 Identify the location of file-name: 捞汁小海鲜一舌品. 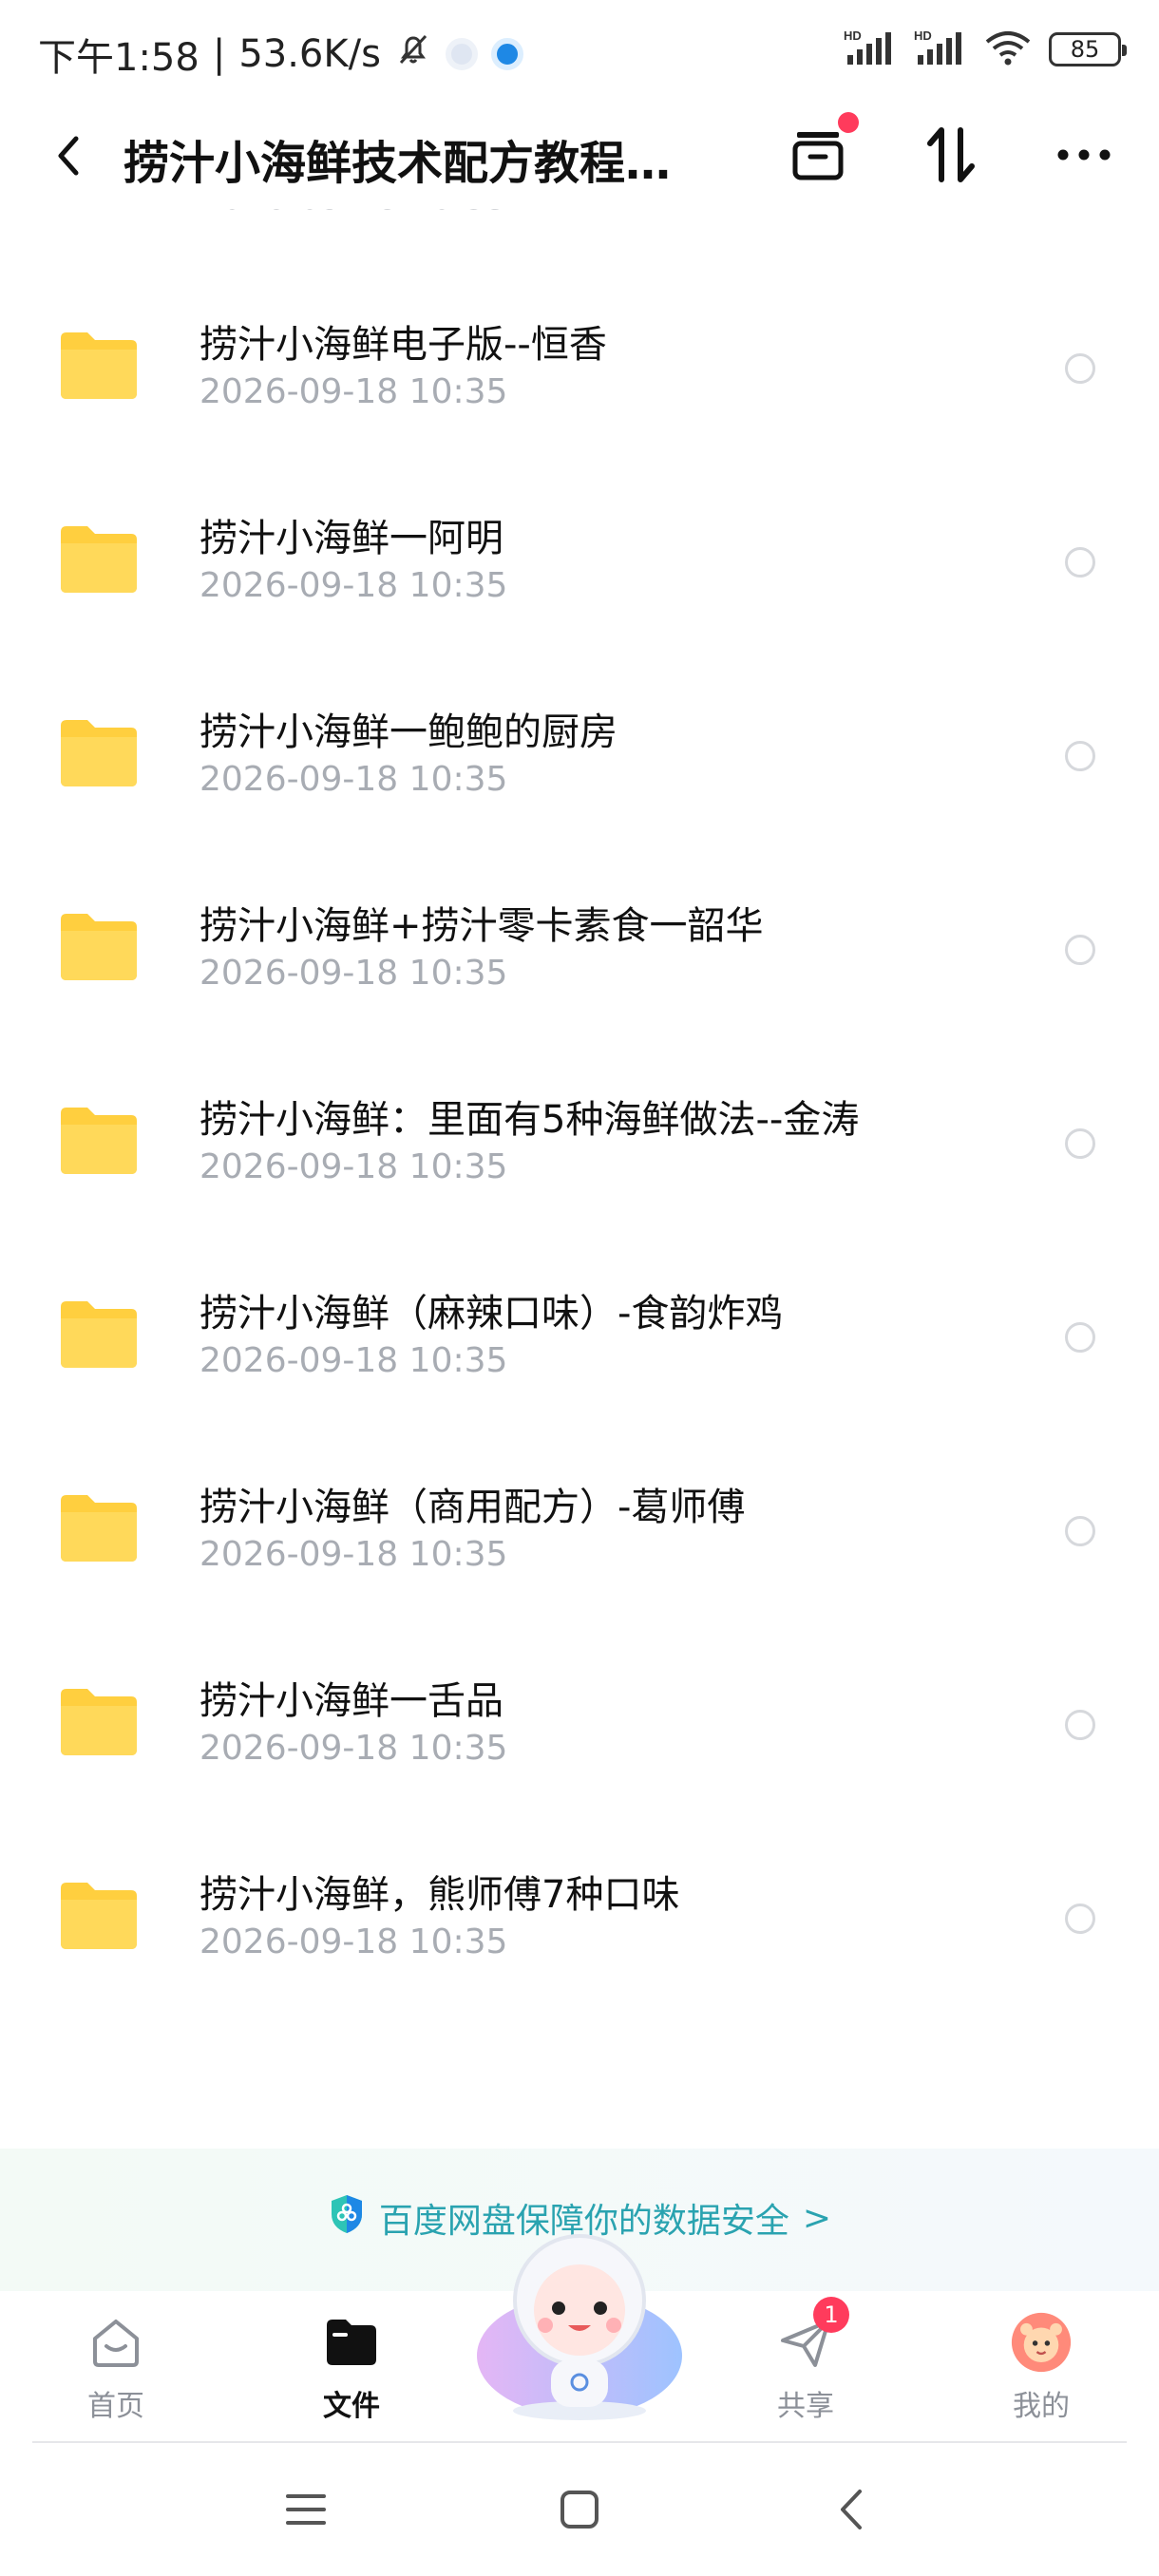
(352, 1701).